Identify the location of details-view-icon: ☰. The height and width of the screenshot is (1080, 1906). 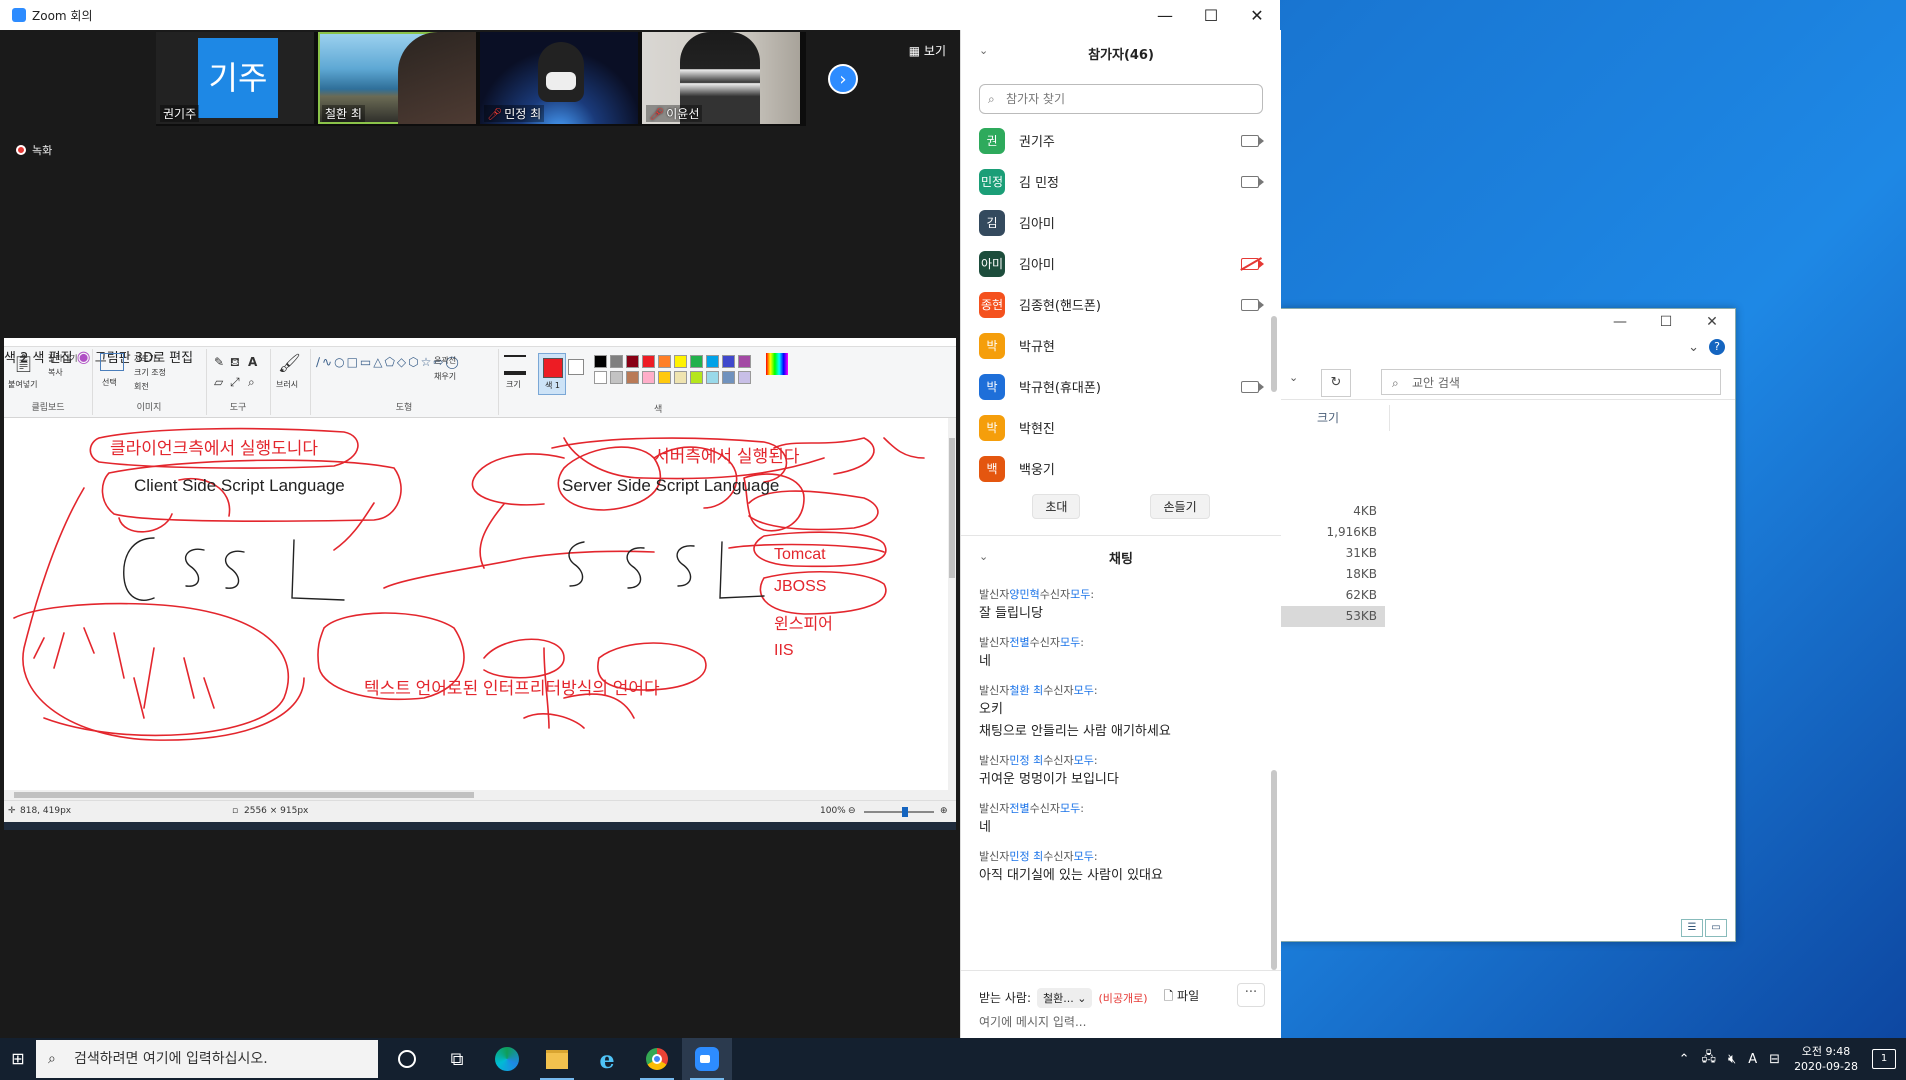
(1692, 928).